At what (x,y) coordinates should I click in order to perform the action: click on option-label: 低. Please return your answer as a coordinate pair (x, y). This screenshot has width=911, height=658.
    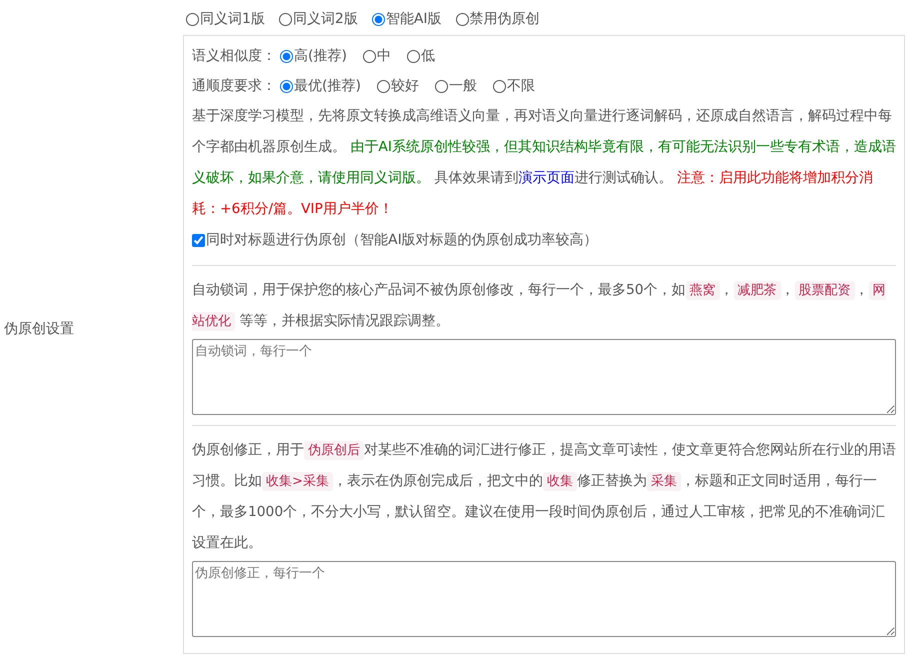
    Looking at the image, I should click on (427, 56).